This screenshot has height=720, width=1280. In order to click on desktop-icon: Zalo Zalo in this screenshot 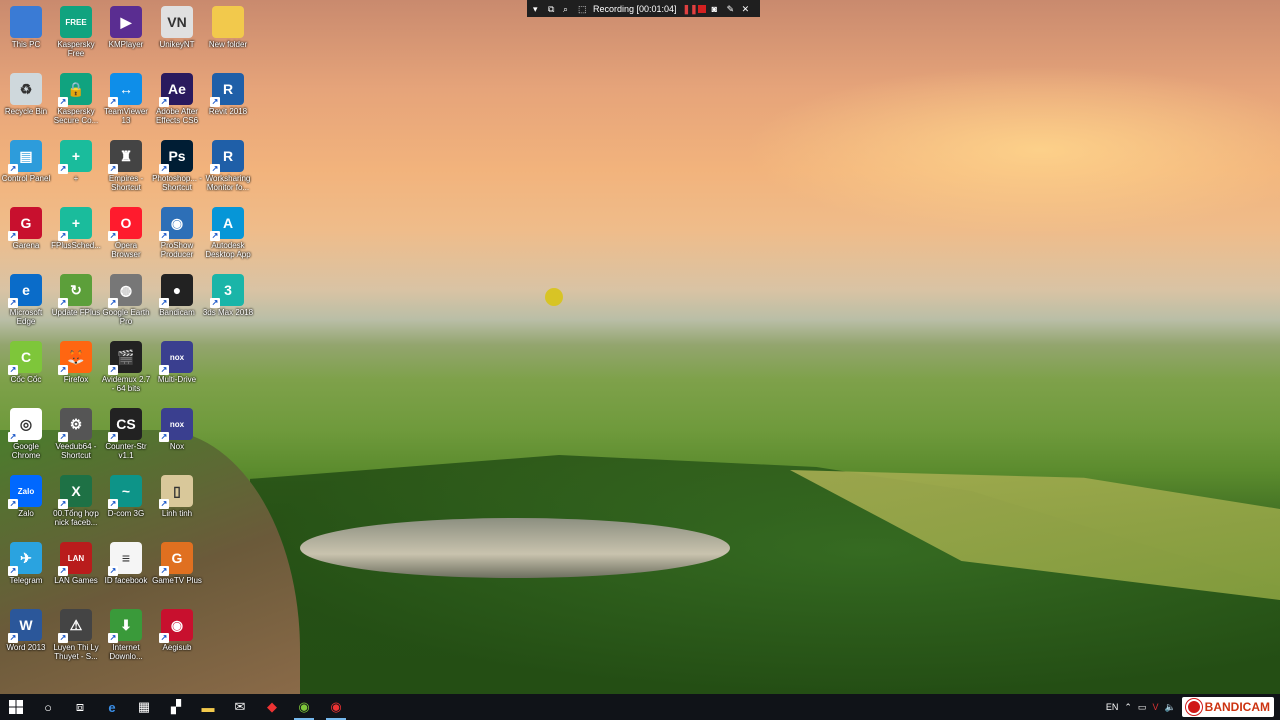, I will do `click(26, 496)`.